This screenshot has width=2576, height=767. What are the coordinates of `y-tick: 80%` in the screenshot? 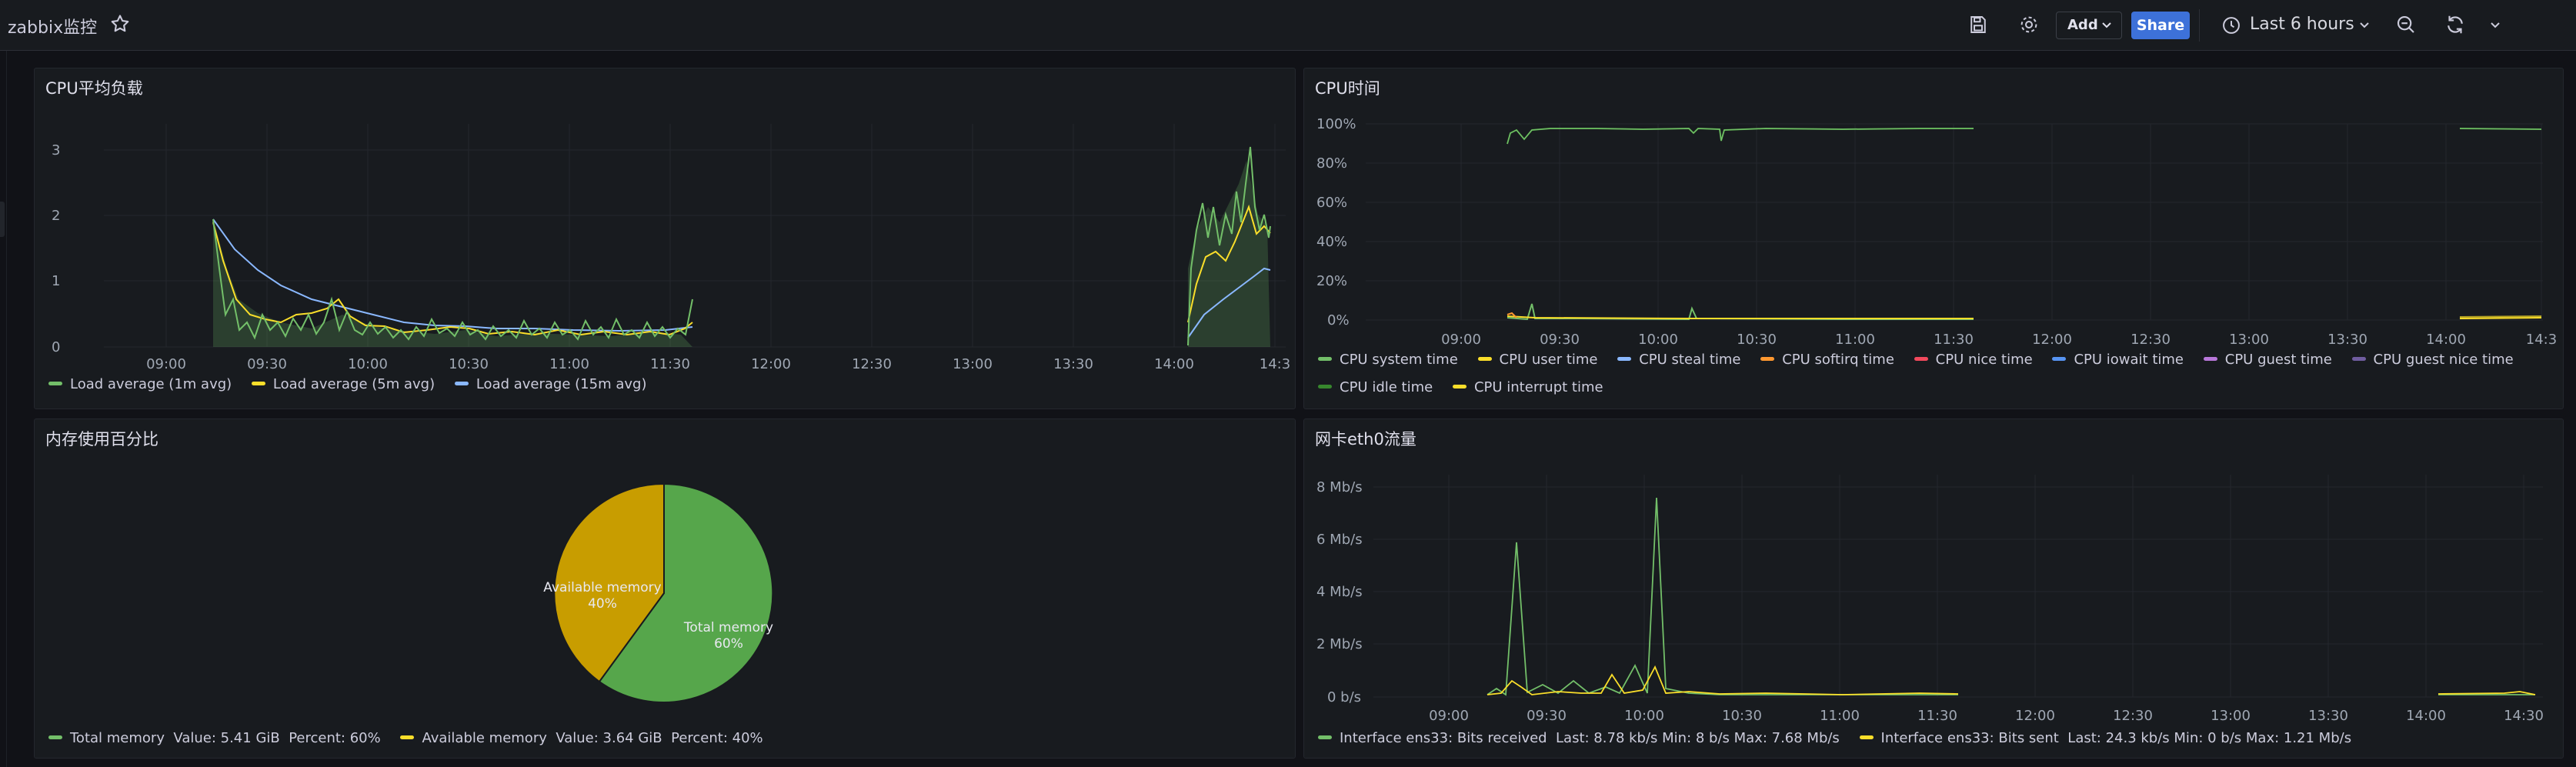 It's located at (1331, 163).